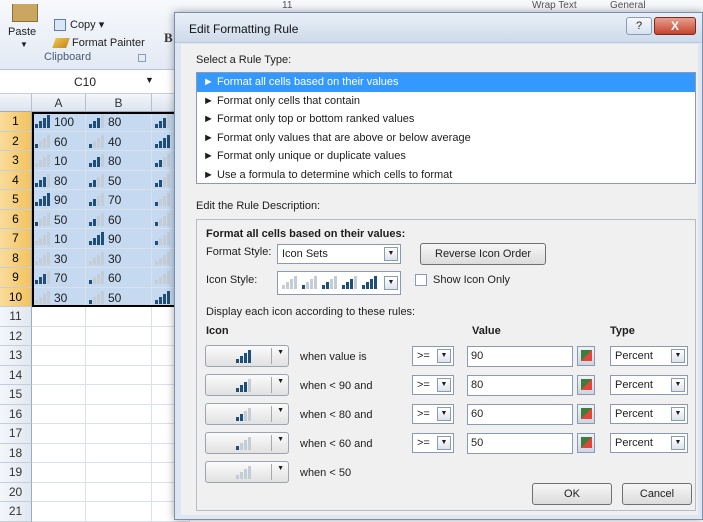  I want to click on row-header: 13, so click(16, 356).